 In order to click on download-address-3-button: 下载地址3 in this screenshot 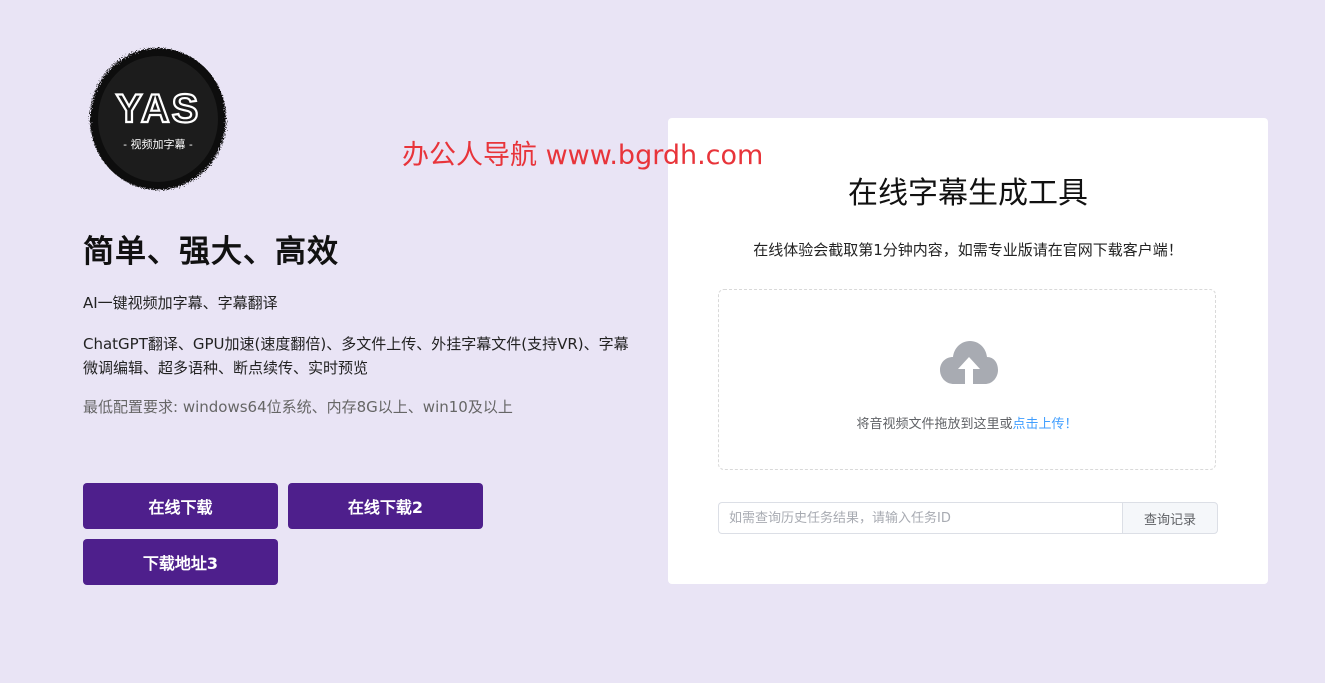, I will do `click(180, 562)`.